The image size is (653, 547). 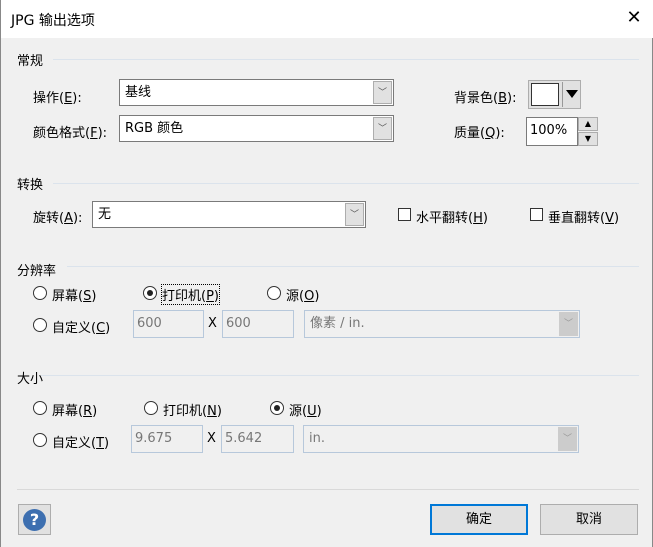 What do you see at coordinates (442, 324) in the screenshot?
I see `resolution-unit-select: 像素 / in. ﹀` at bounding box center [442, 324].